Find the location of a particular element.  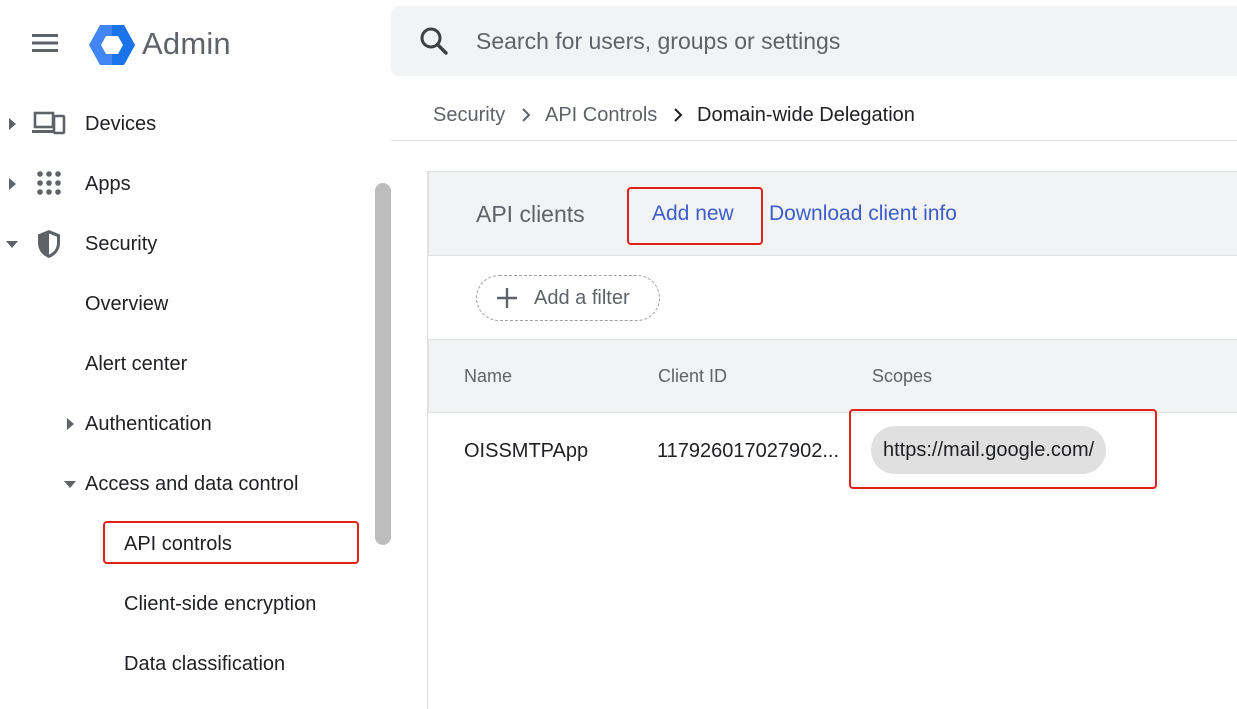

sidebar-item-label: Client-side encryption is located at coordinates (220, 604).